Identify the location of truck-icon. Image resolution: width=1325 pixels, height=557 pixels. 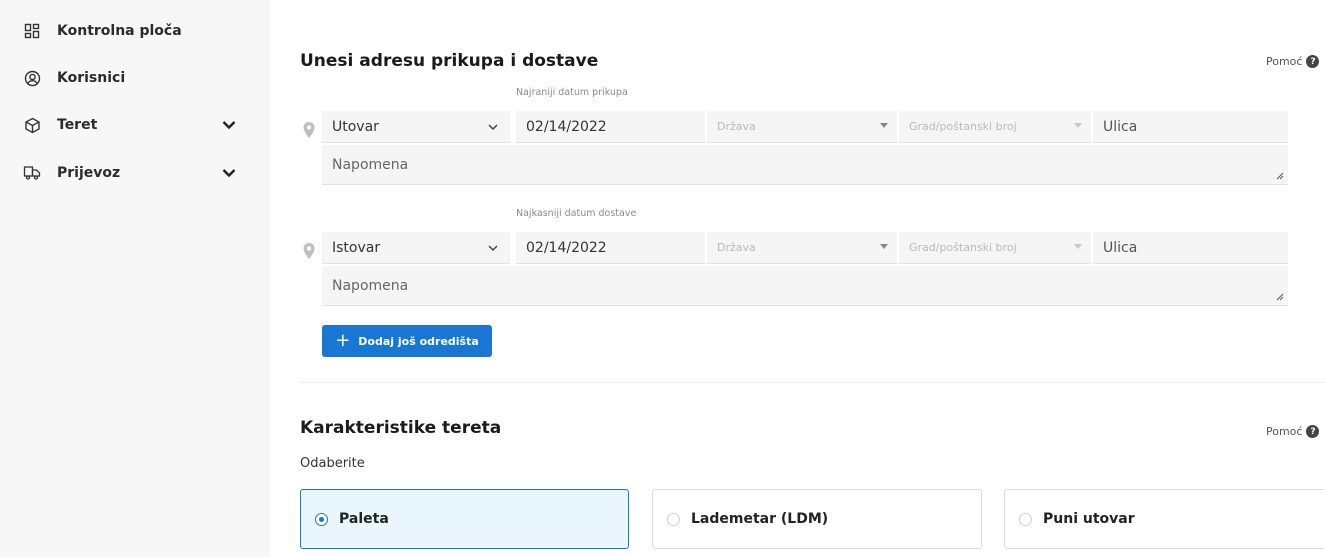
(32, 173).